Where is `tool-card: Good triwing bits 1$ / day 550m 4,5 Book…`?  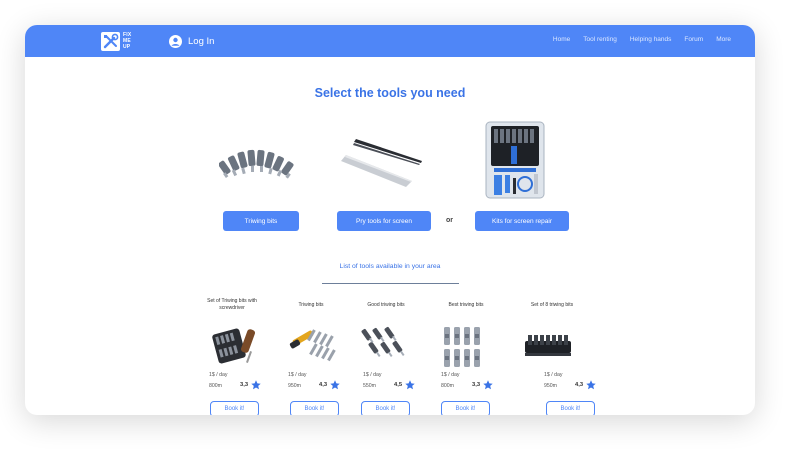 tool-card: Good triwing bits 1$ / day 550m 4,5 Book… is located at coordinates (386, 355).